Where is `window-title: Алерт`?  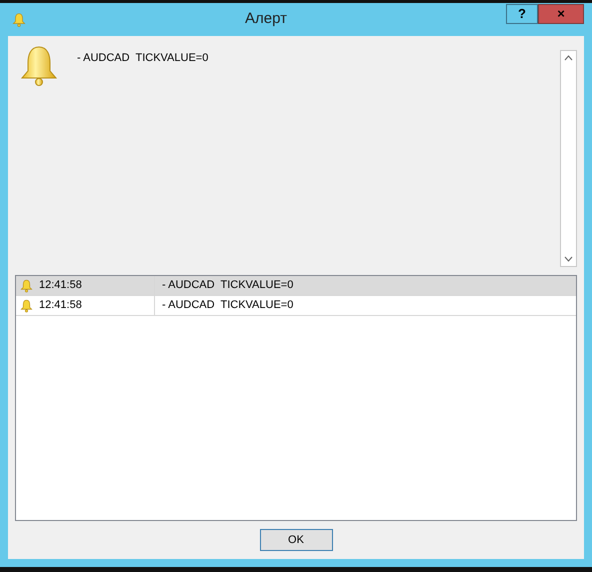
window-title: Алерт is located at coordinates (266, 19).